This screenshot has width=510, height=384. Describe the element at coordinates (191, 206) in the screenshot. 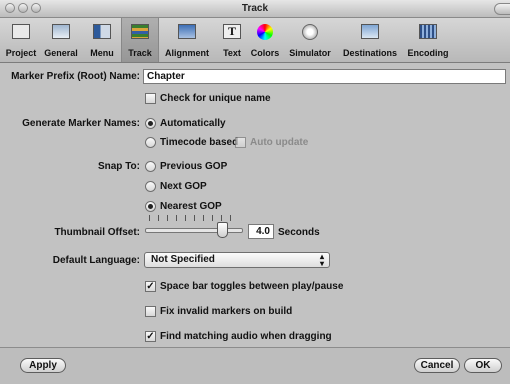

I see `nearest-gop-label: Nearest GOP` at that location.